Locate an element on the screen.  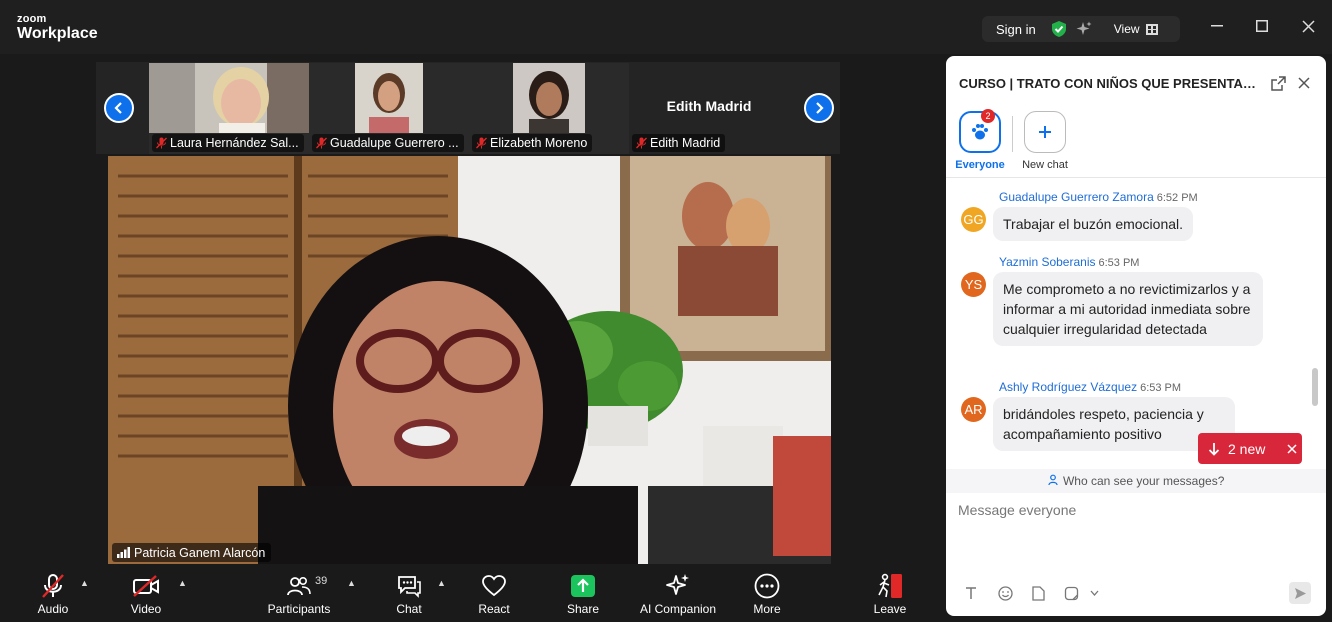
participant-name: Elizabeth Moreno is located at coordinates (539, 143).